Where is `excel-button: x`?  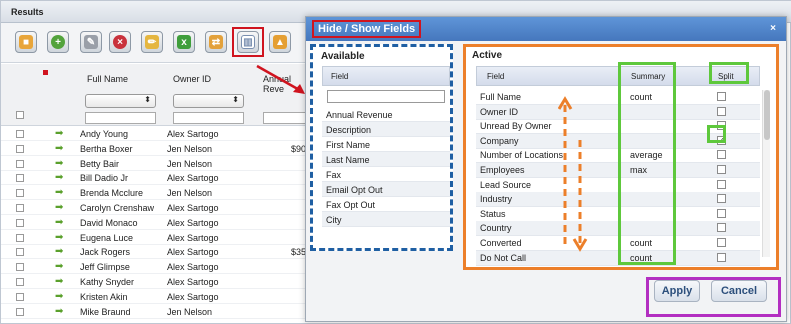 excel-button: x is located at coordinates (184, 42).